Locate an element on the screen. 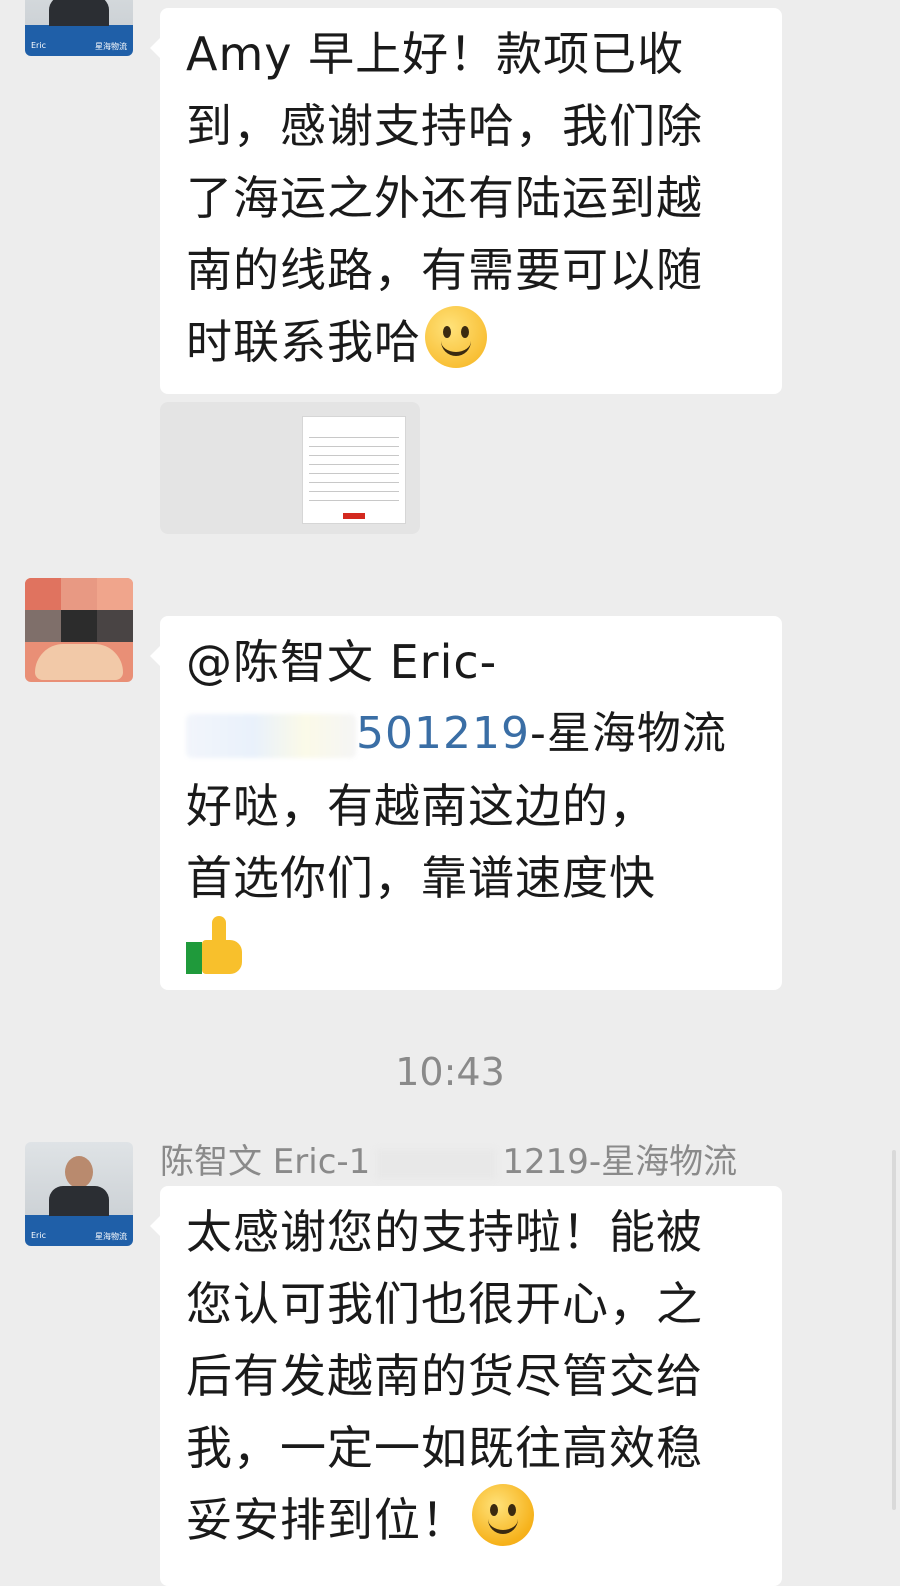  message-line: 您认可我们也很开心，之 is located at coordinates (444, 1304).